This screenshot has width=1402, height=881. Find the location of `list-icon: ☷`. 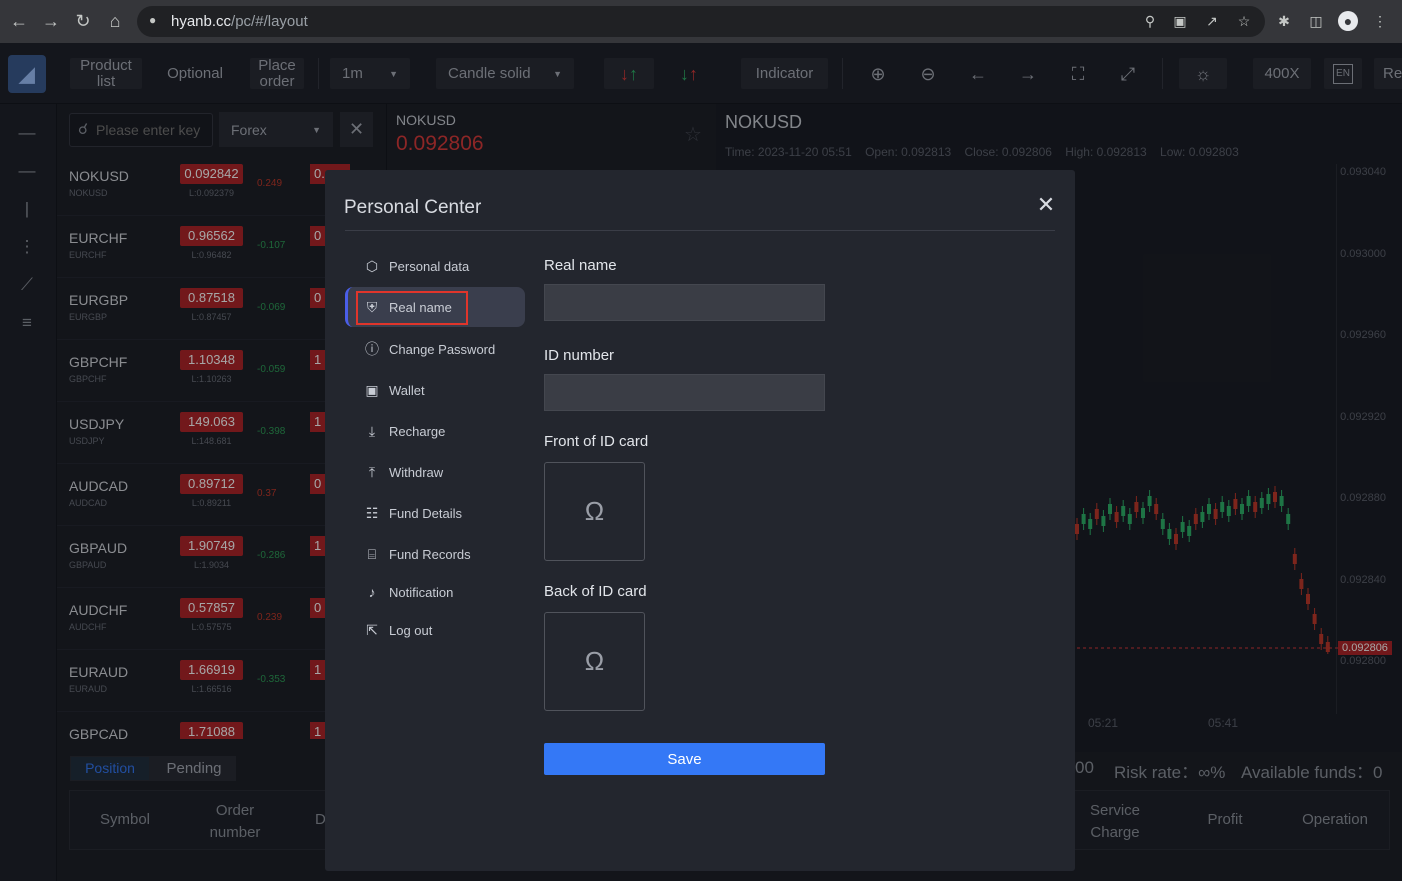

list-icon: ☷ is located at coordinates (372, 513).